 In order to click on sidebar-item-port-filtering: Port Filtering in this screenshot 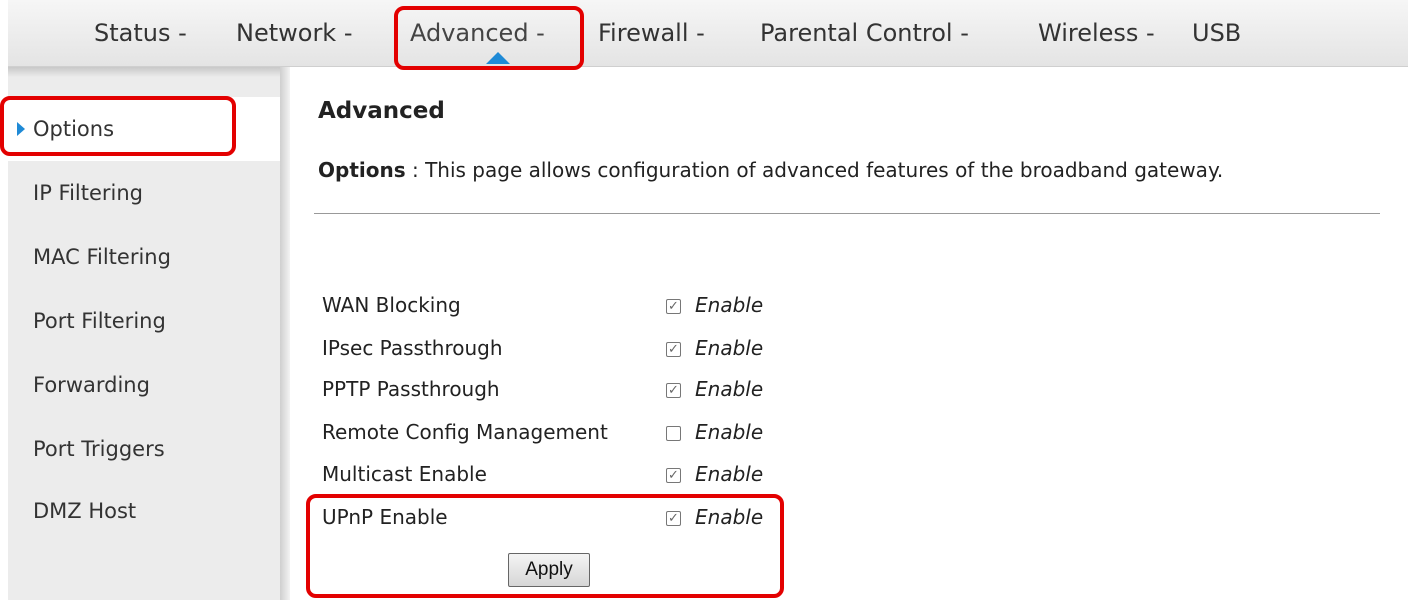, I will do `click(144, 321)`.